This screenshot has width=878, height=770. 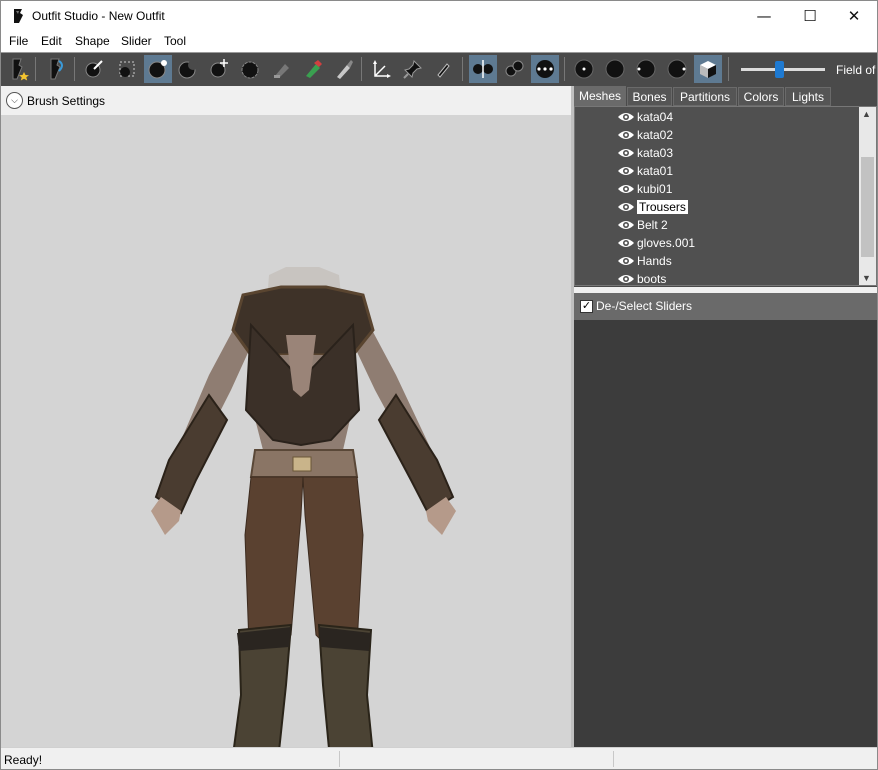 I want to click on scrollbar-thumb, so click(x=867, y=207).